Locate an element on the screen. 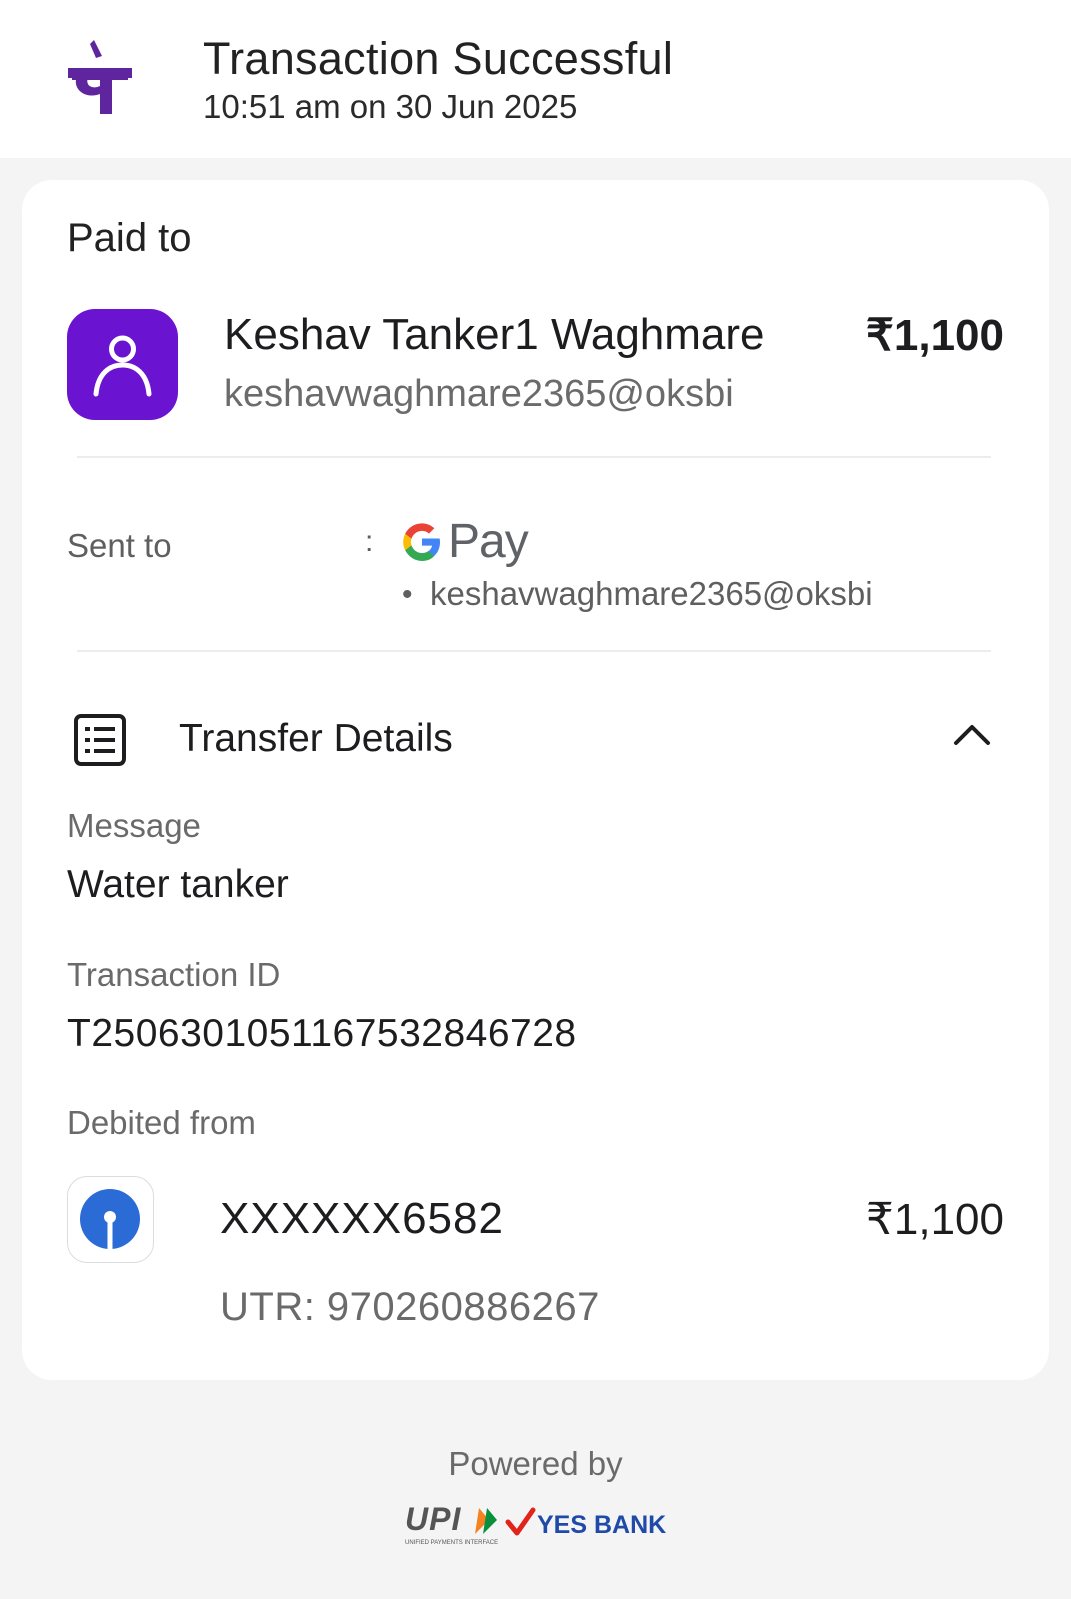 This screenshot has width=1071, height=1599. sent-to-vpa: keshavwaghmare2365@oksbi is located at coordinates (651, 593).